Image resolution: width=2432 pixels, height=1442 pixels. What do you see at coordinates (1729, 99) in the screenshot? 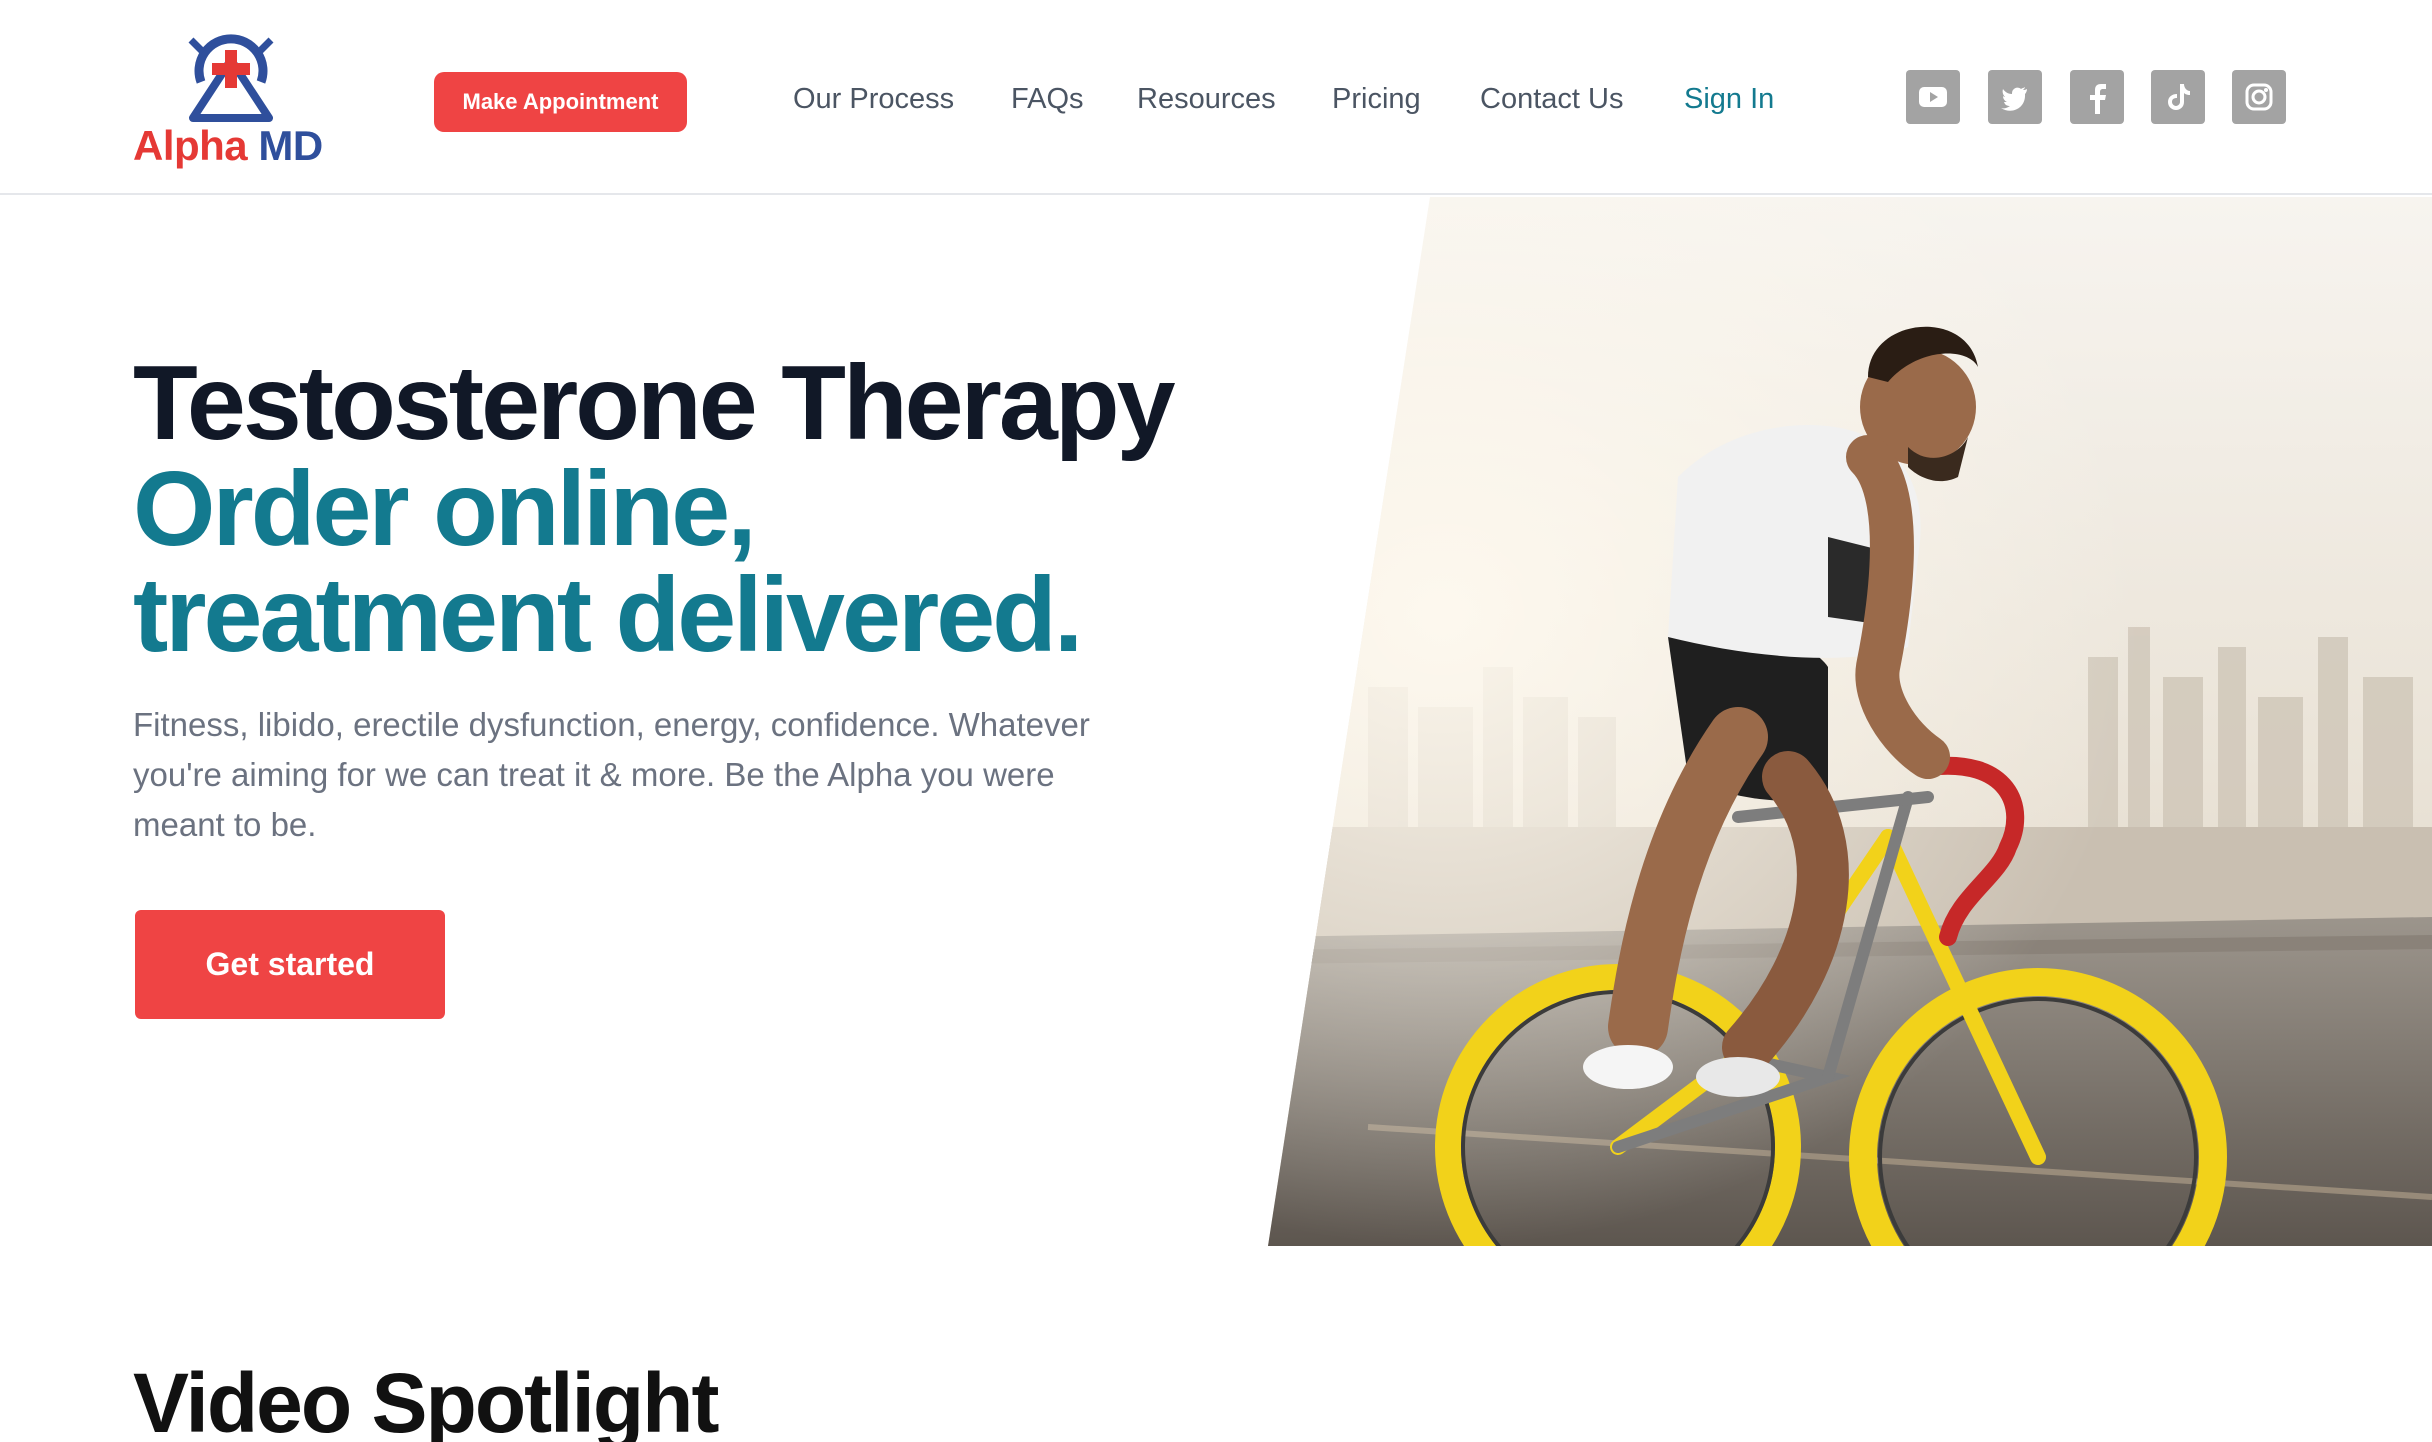
I see `nav-sign-in: Sign In` at bounding box center [1729, 99].